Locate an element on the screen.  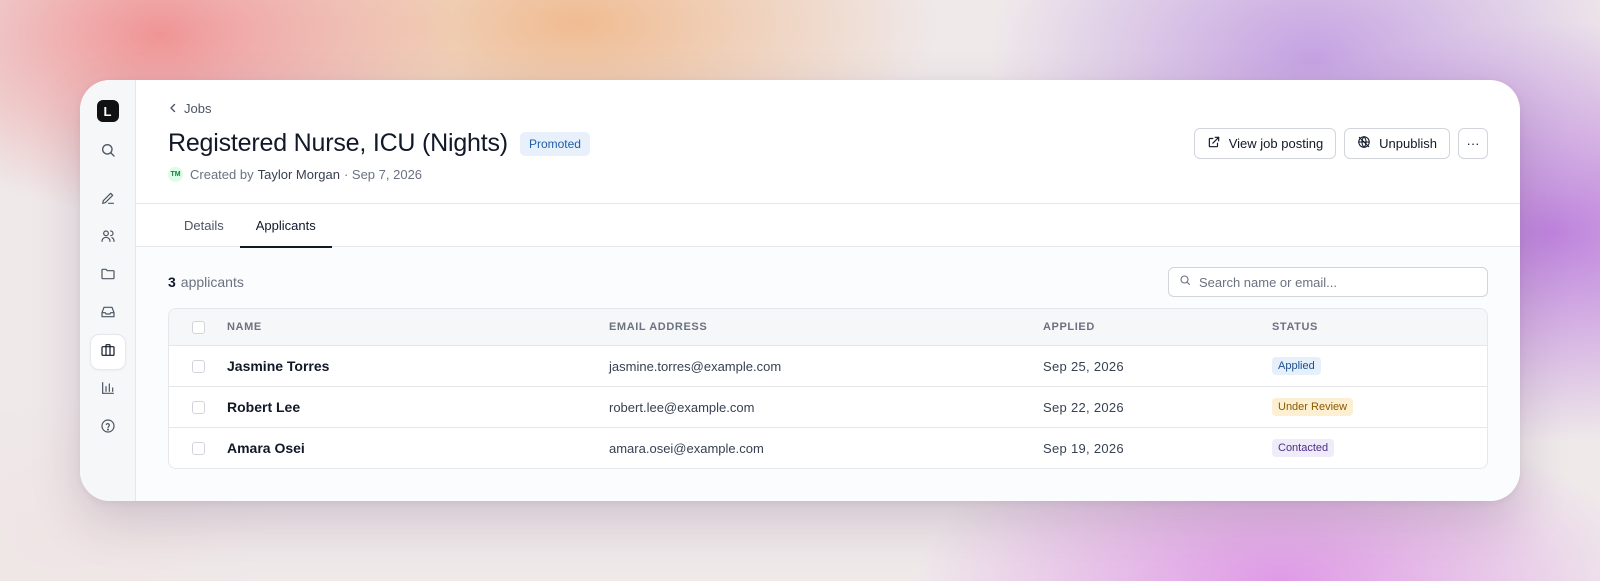
sidebar-item-inbox is located at coordinates (108, 314).